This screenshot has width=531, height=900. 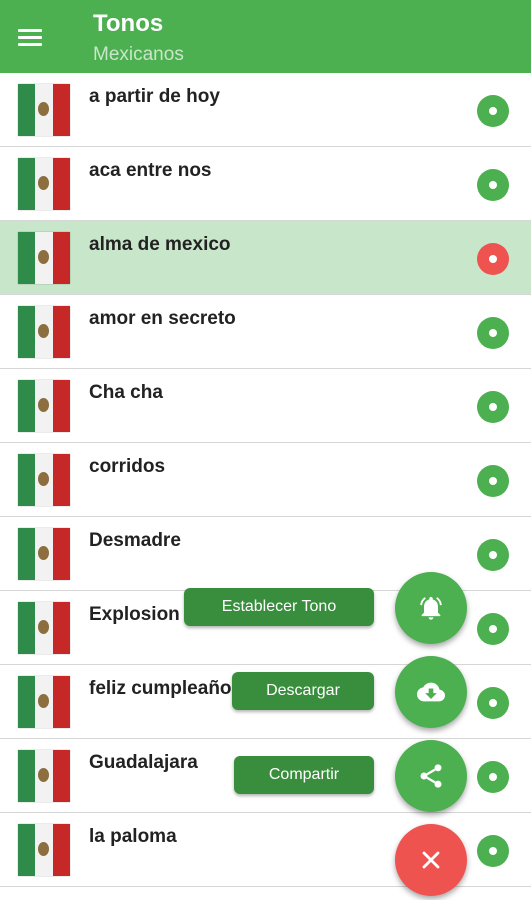 I want to click on tone-title: Guadalajara, so click(x=143, y=762).